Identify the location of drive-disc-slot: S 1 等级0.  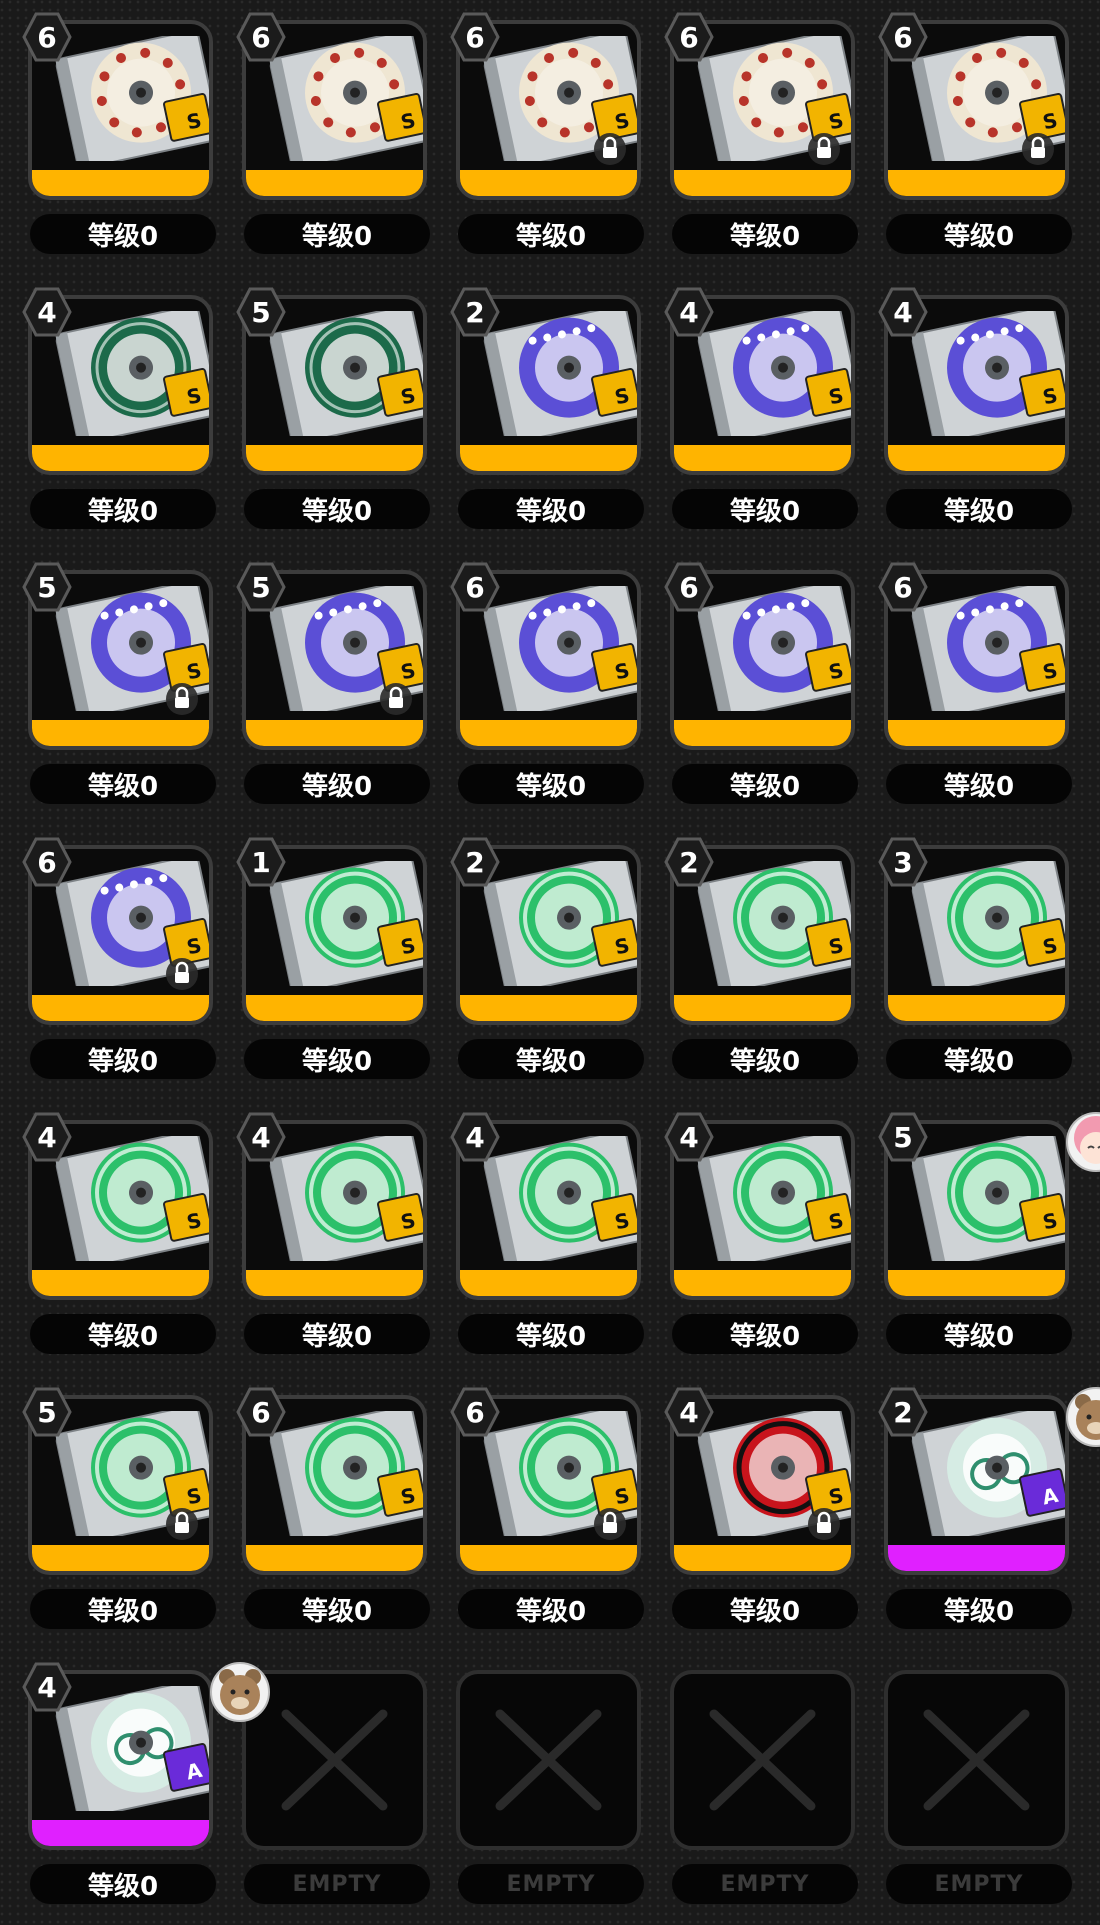
(322, 962).